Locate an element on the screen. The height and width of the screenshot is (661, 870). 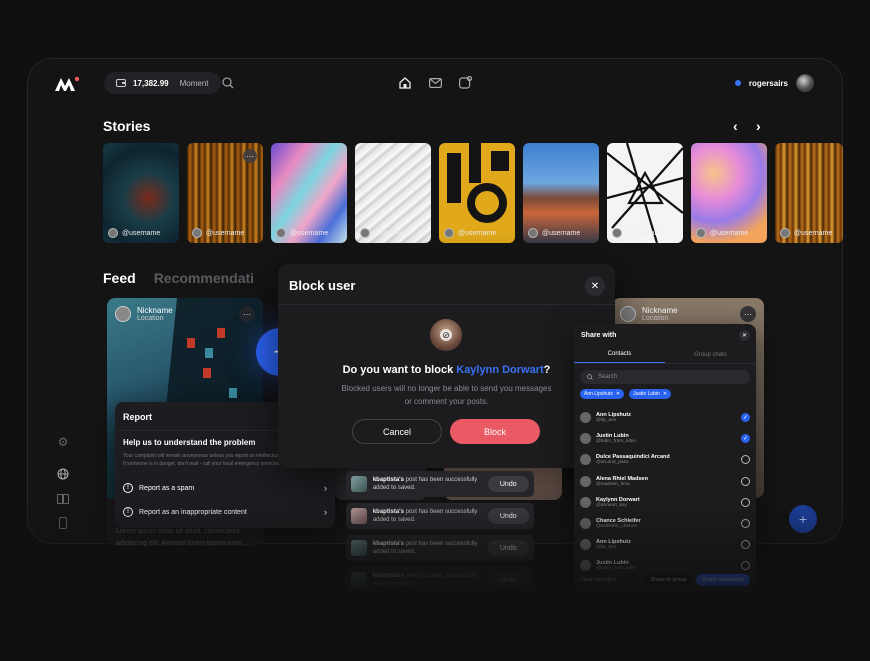
clear-selection-button: Clear selection is located at coordinates (598, 580).